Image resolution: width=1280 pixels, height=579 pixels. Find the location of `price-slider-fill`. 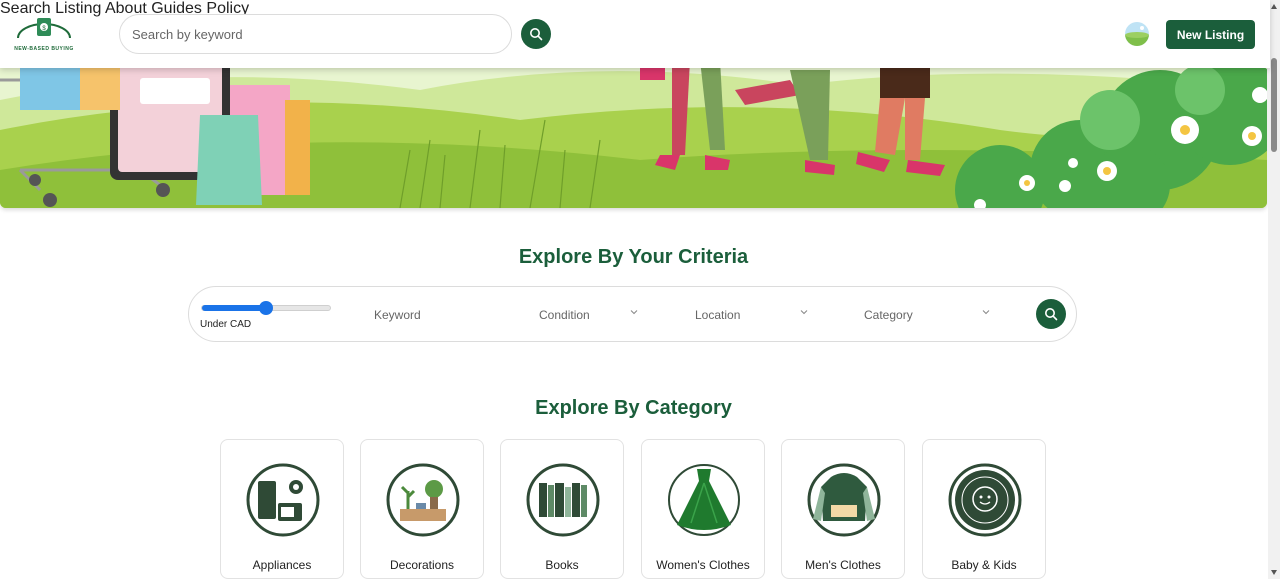

price-slider-fill is located at coordinates (234, 308).